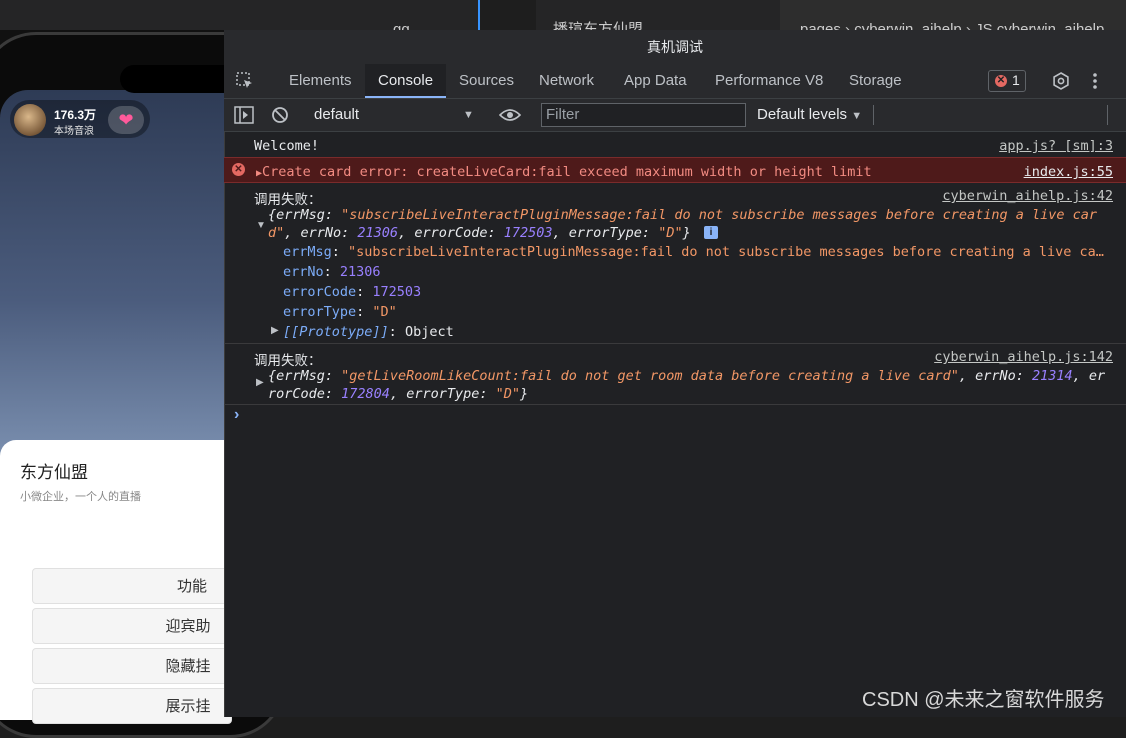  What do you see at coordinates (368, 332) in the screenshot?
I see `prototype-row: [[Prototype]]: Object` at bounding box center [368, 332].